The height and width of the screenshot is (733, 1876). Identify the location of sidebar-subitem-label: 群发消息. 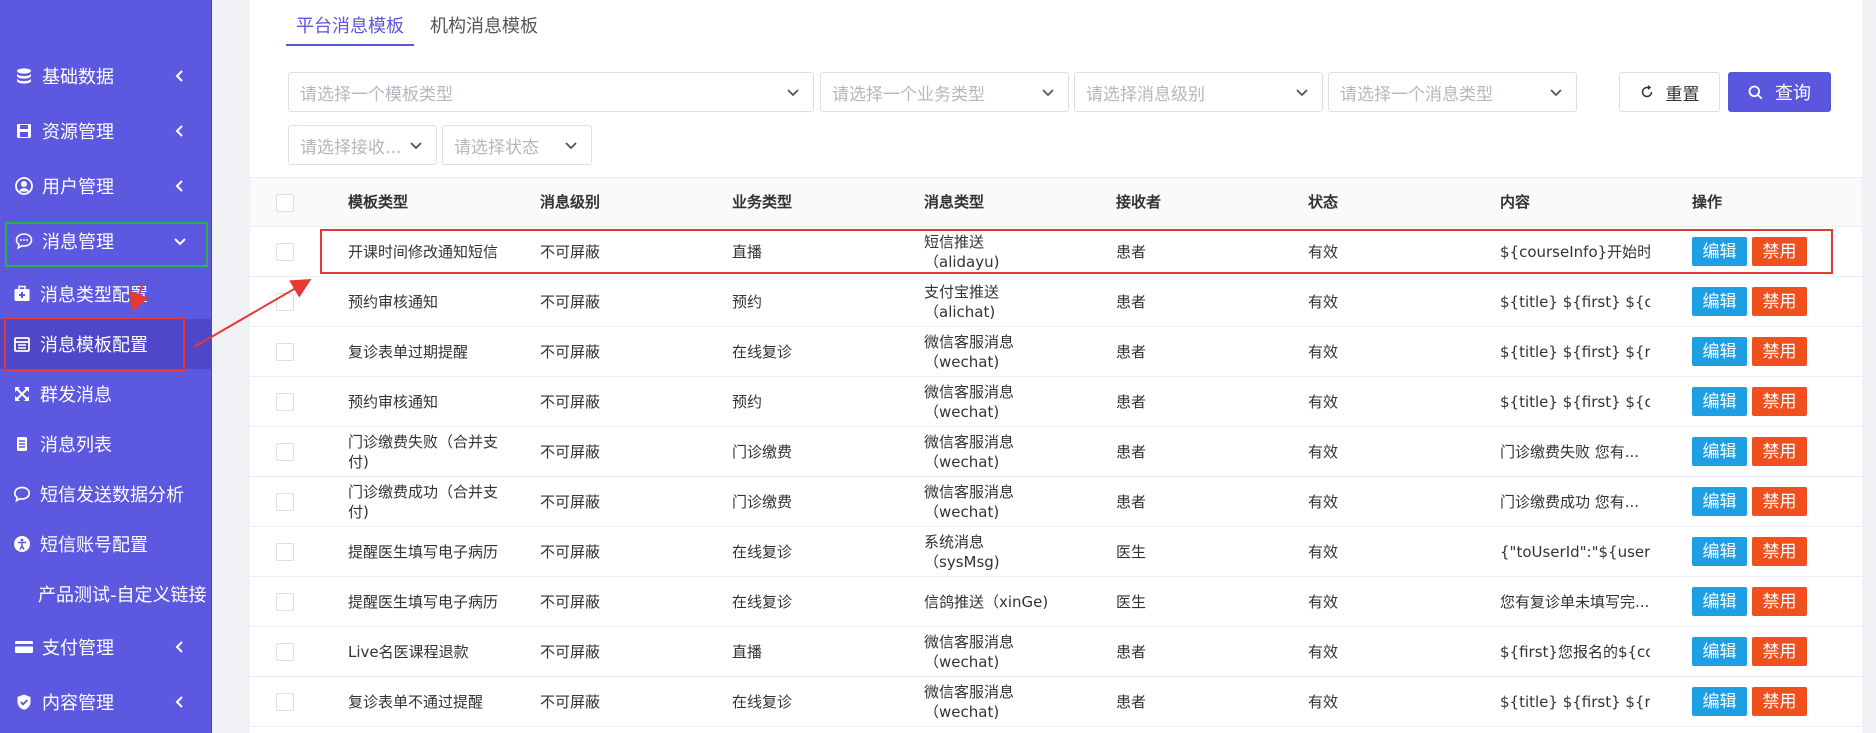
(76, 395).